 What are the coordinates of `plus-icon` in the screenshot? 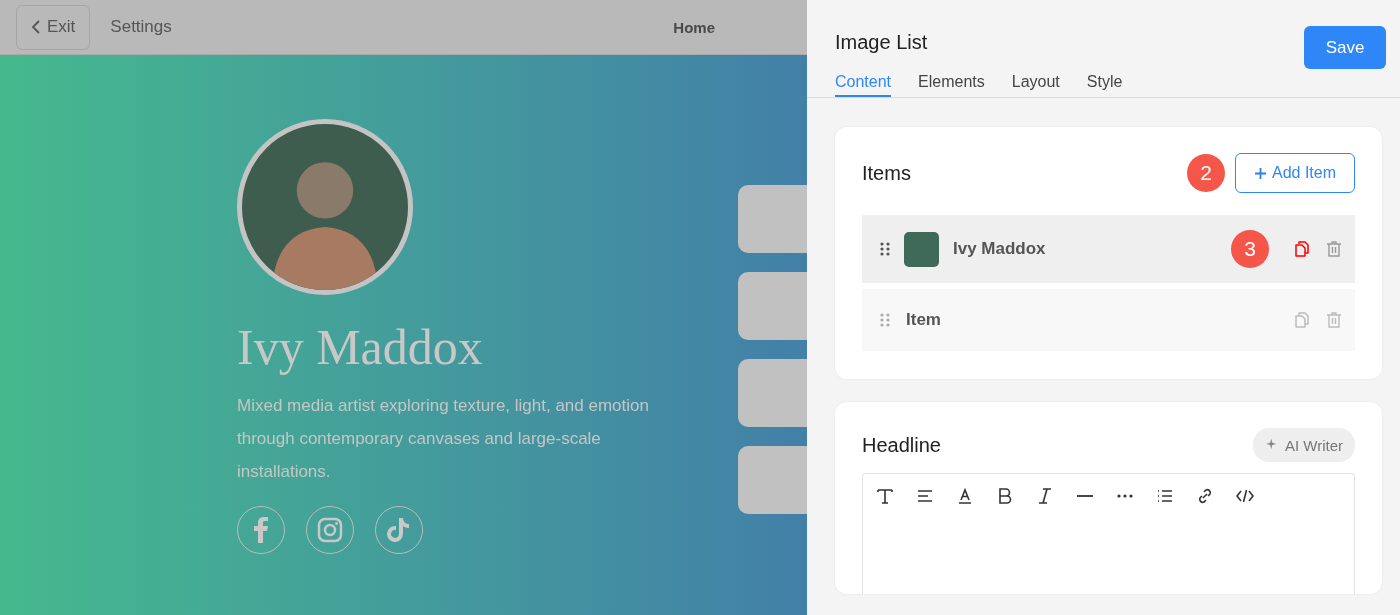 It's located at (1260, 173).